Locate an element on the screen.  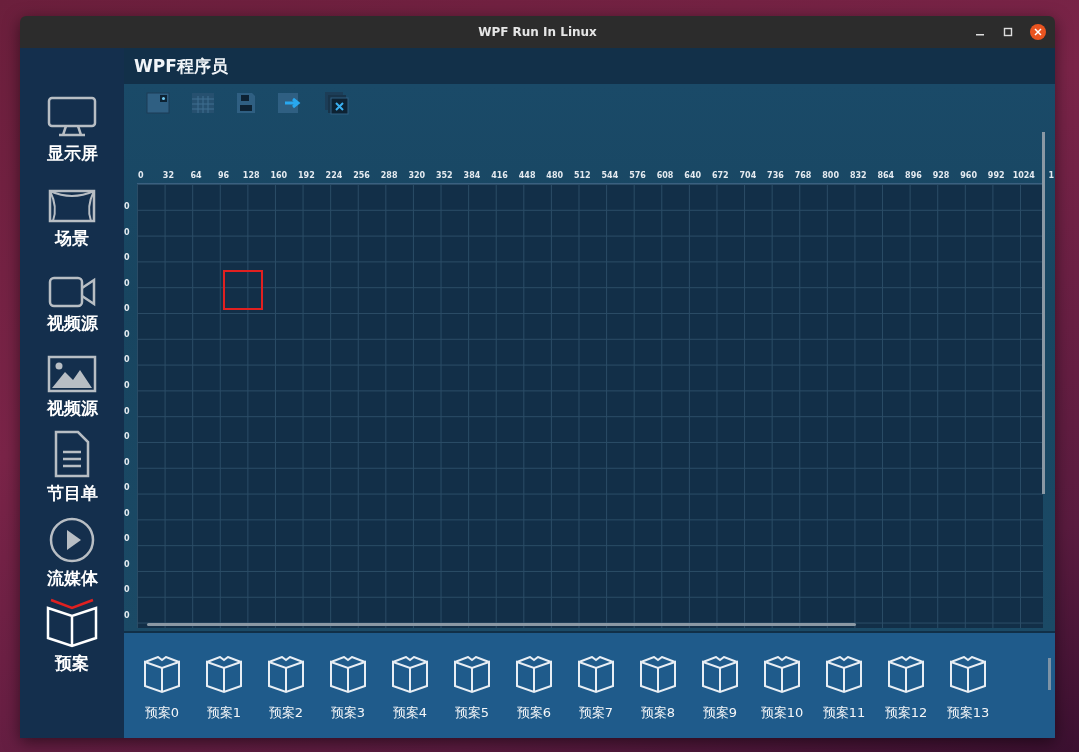
plan-label: 预案4 is located at coordinates (410, 713).